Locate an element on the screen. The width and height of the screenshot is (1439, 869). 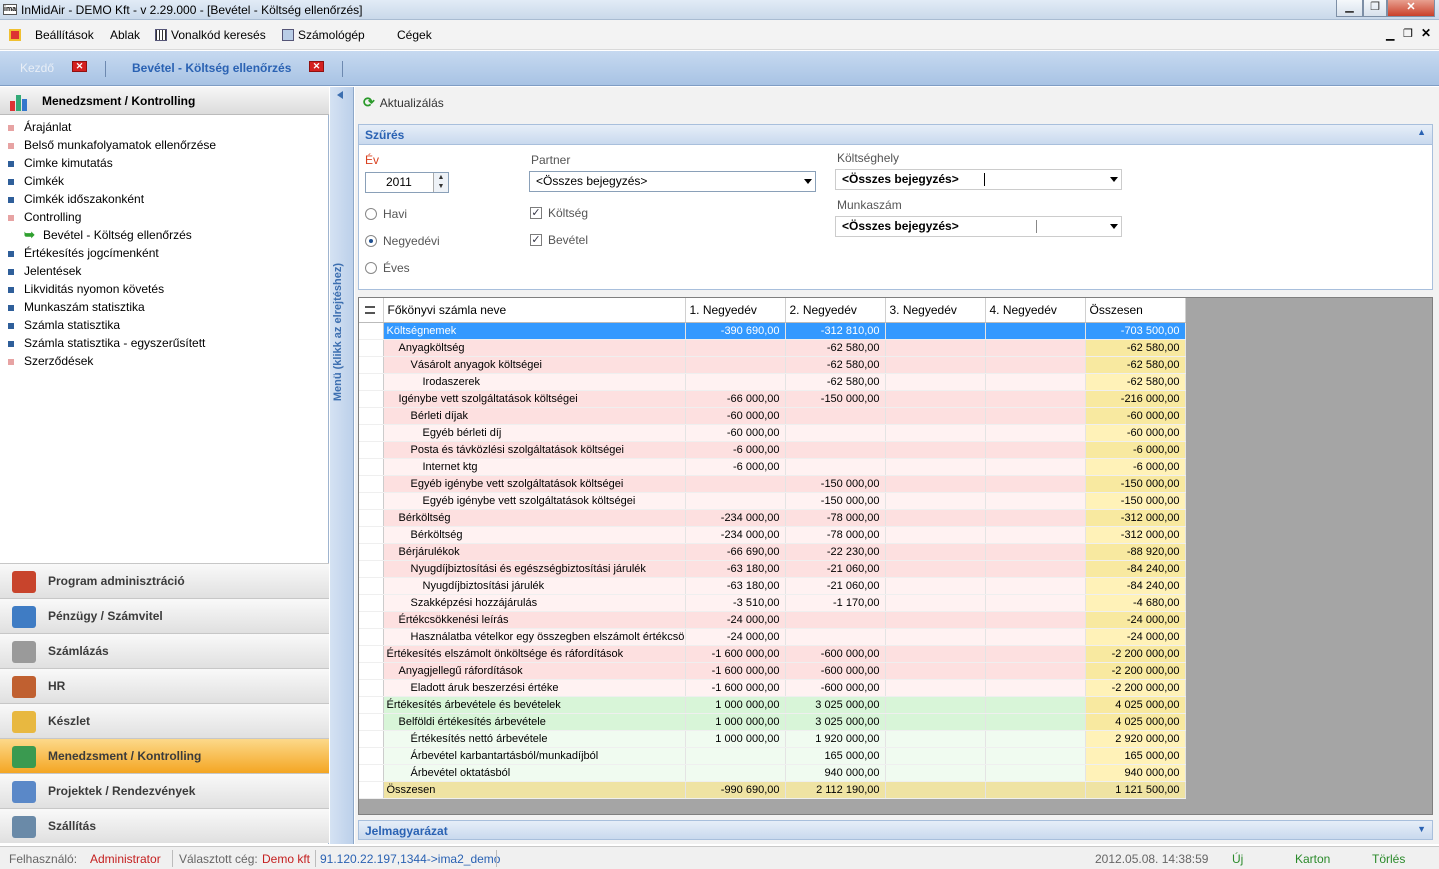
module-4: Készlet is located at coordinates (164, 720).